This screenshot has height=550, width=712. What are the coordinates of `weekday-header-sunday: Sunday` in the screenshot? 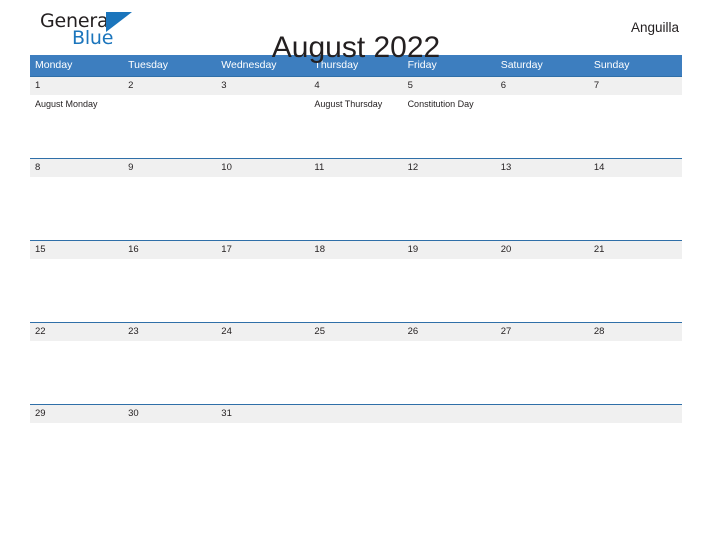 It's located at (611, 65).